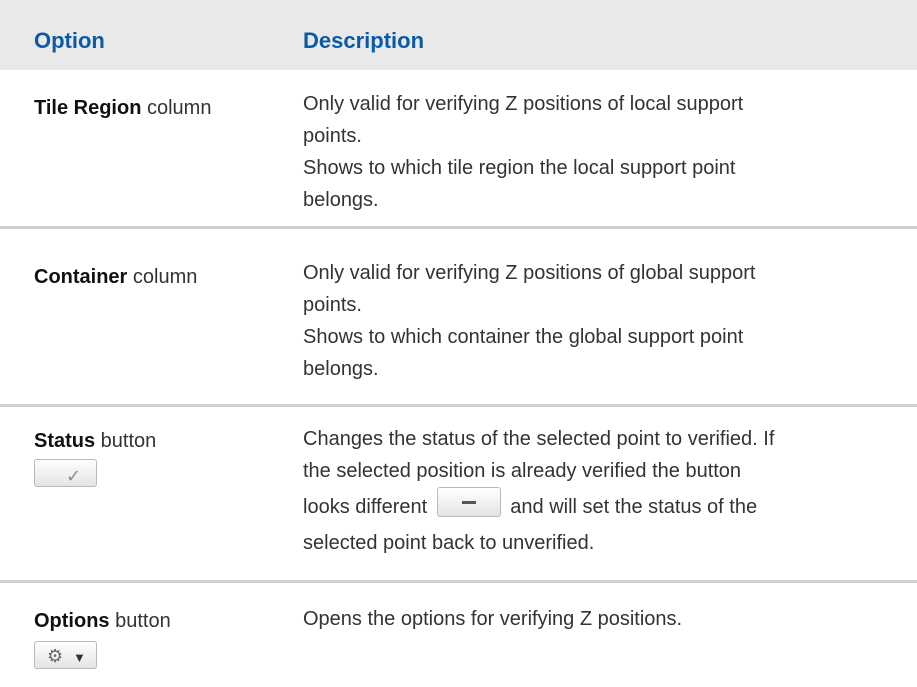  What do you see at coordinates (364, 40) in the screenshot?
I see `header-description: Description` at bounding box center [364, 40].